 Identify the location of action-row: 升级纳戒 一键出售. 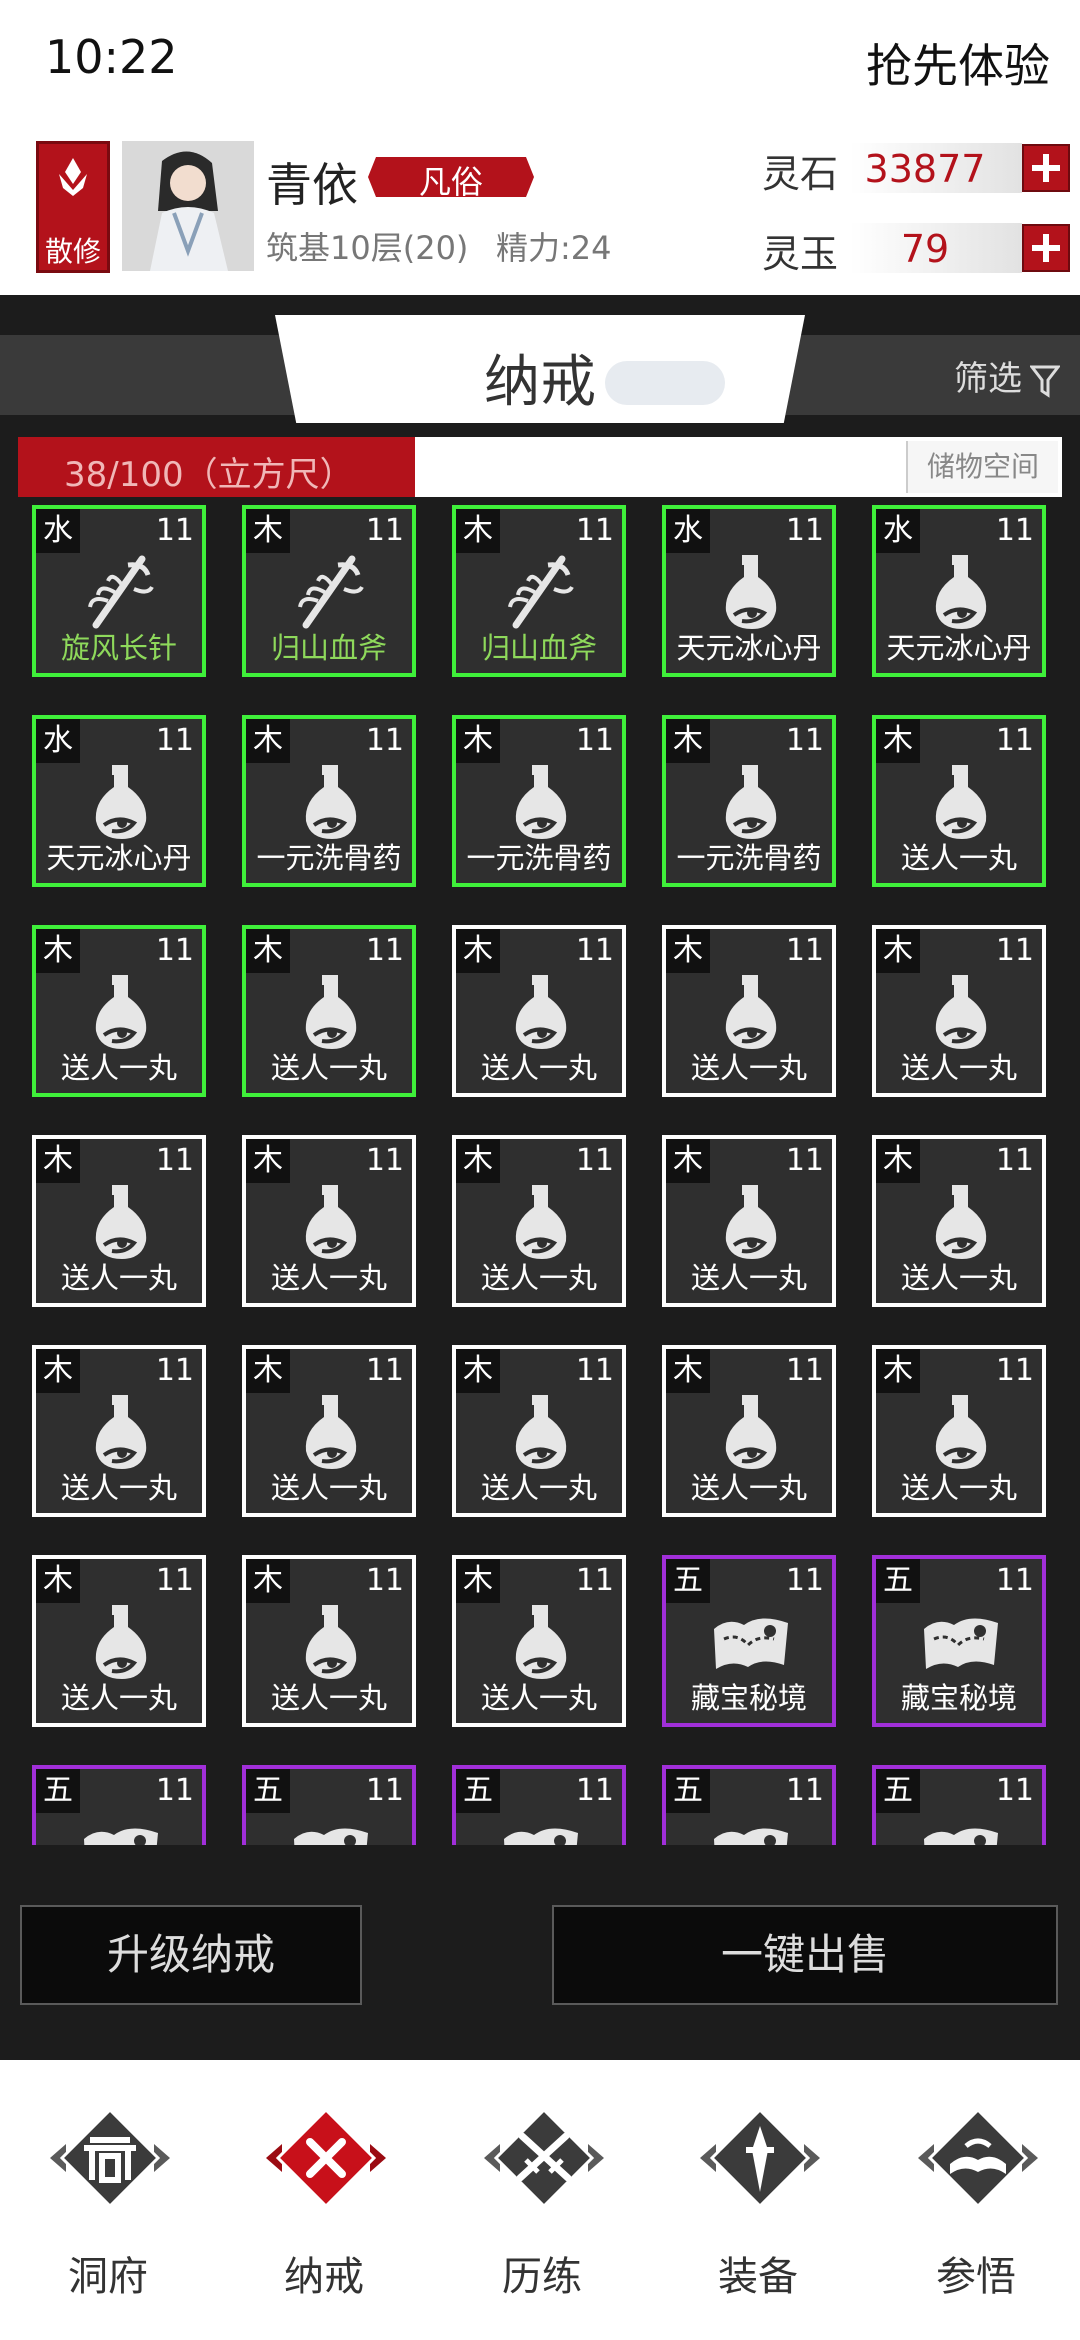
(540, 1960).